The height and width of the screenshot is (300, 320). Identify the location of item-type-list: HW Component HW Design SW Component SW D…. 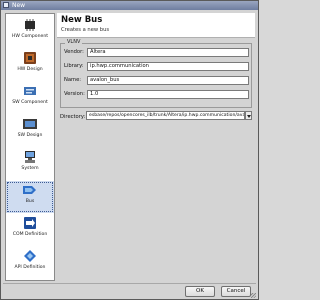
(30, 147).